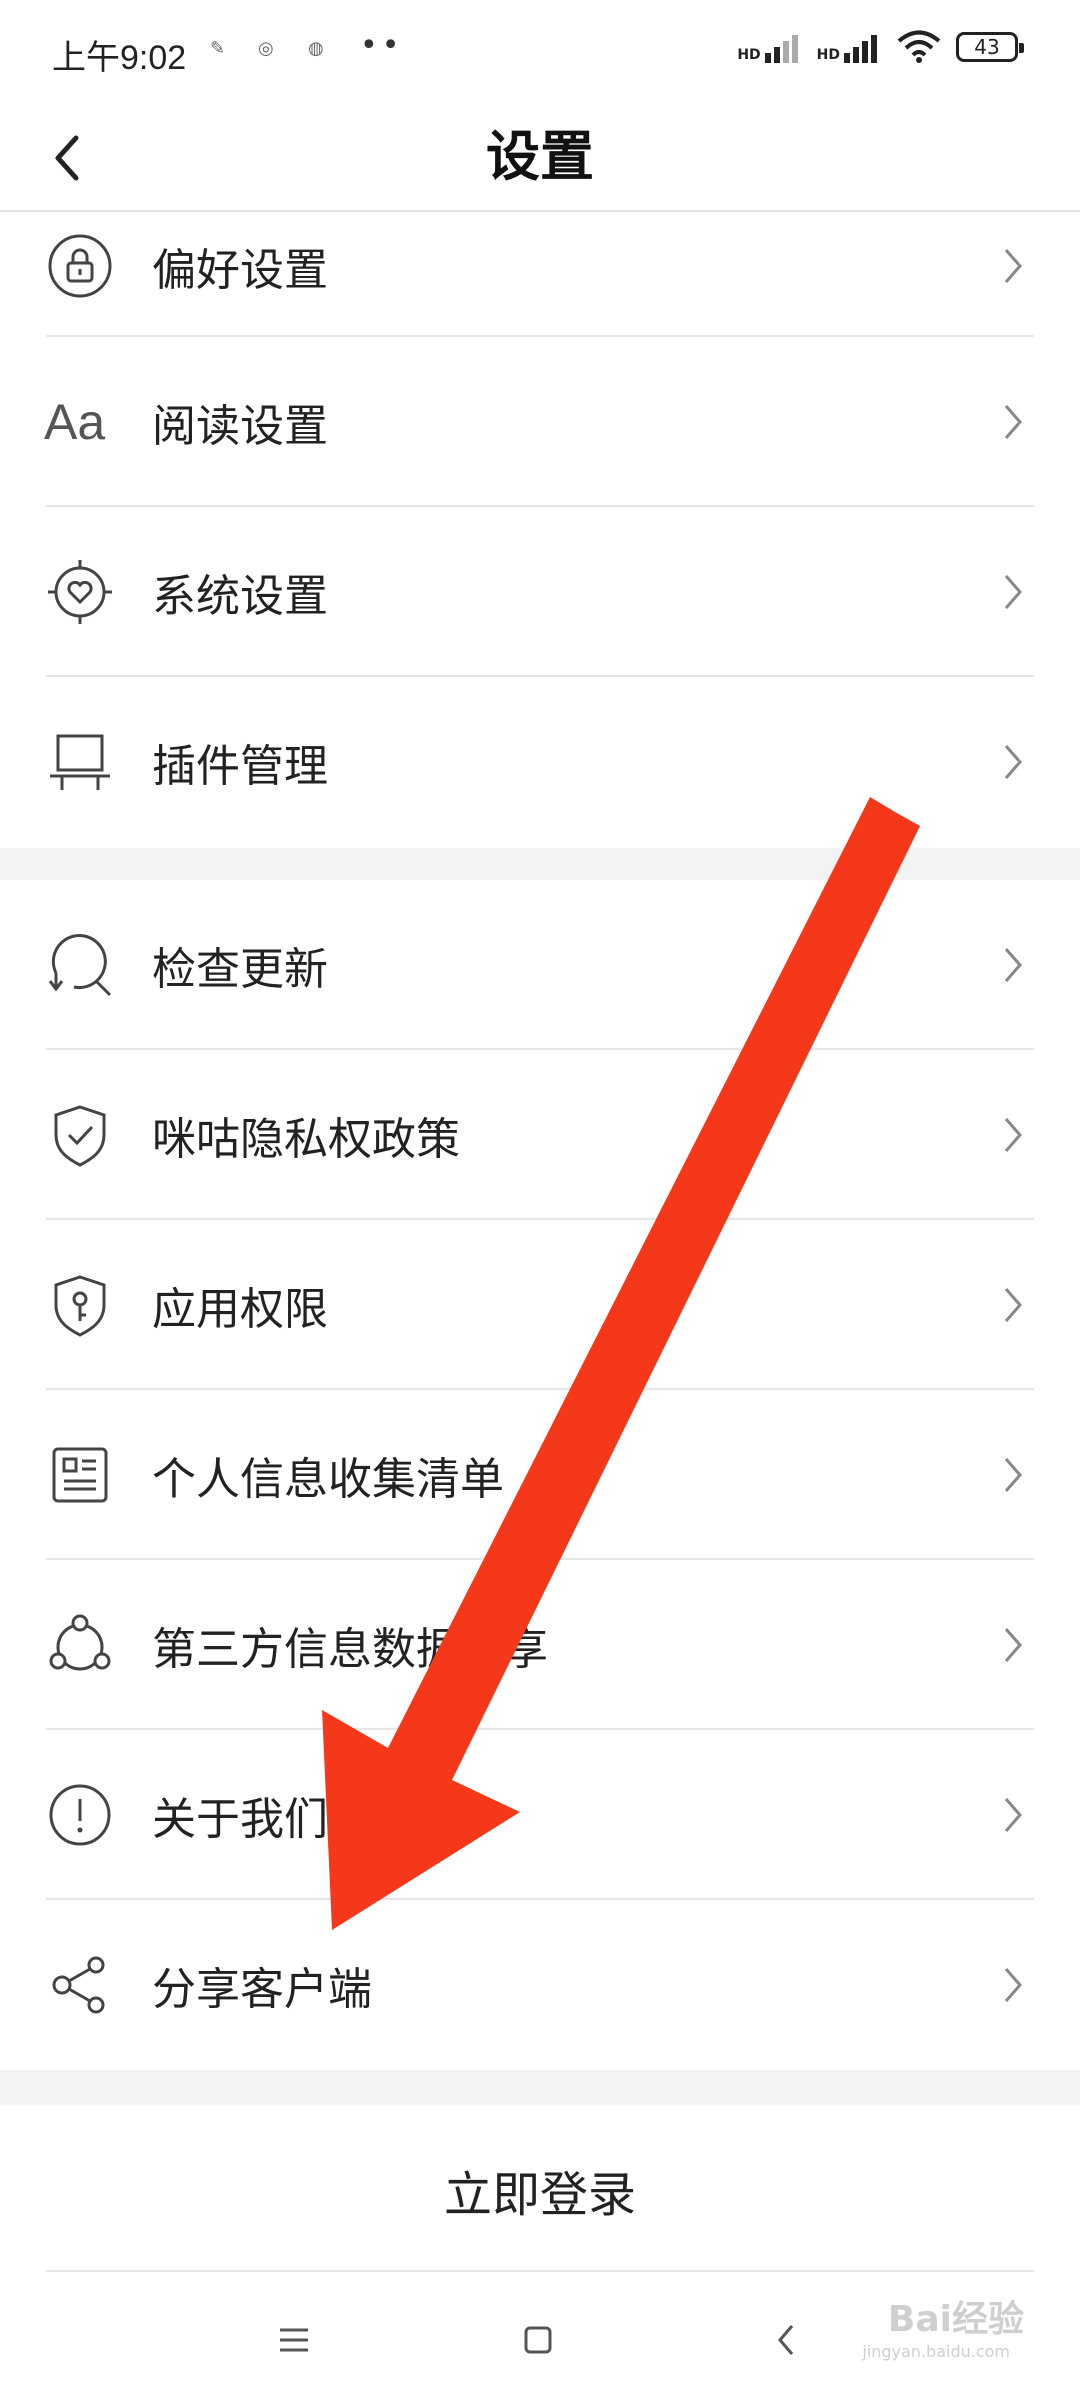 This screenshot has height=2400, width=1080. Describe the element at coordinates (218, 48) in the screenshot. I see `notification-icon: ✎` at that location.